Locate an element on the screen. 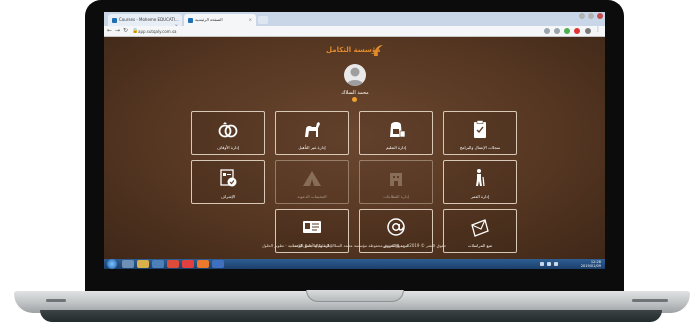 Image resolution: width=692 pixels, height=329 pixels. clock: 12:28 2019/01/09 is located at coordinates (591, 264).